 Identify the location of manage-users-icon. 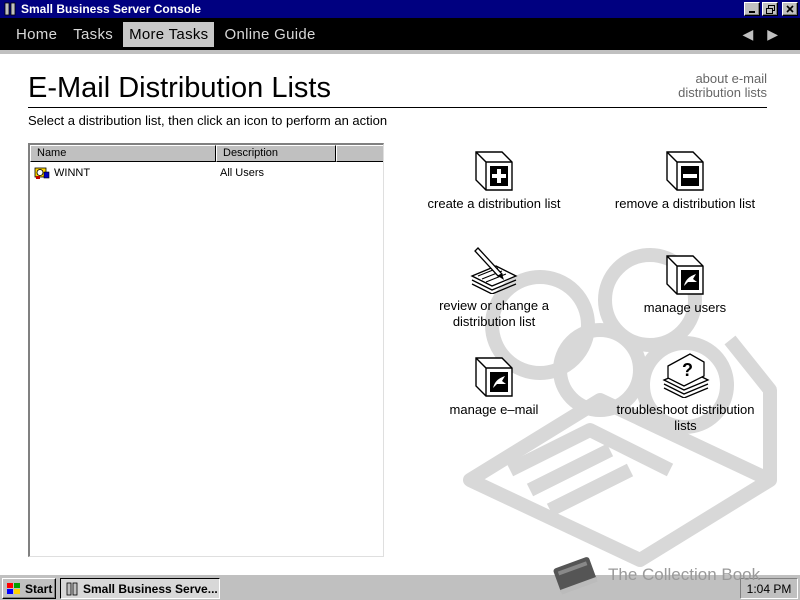
(685, 275).